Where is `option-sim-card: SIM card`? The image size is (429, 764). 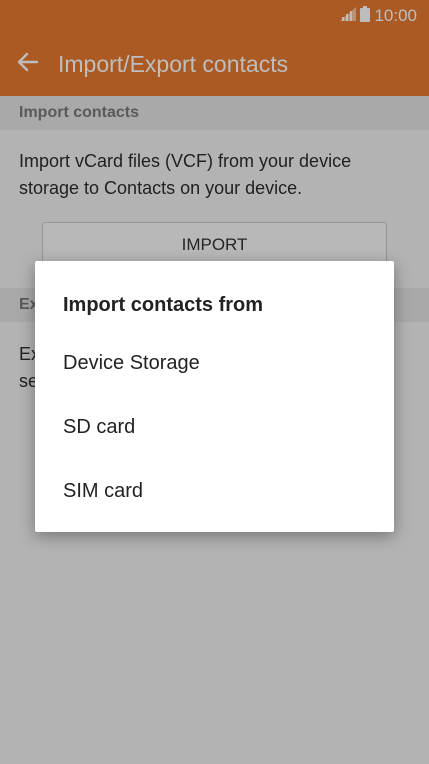
option-sim-card: SIM card is located at coordinates (214, 491).